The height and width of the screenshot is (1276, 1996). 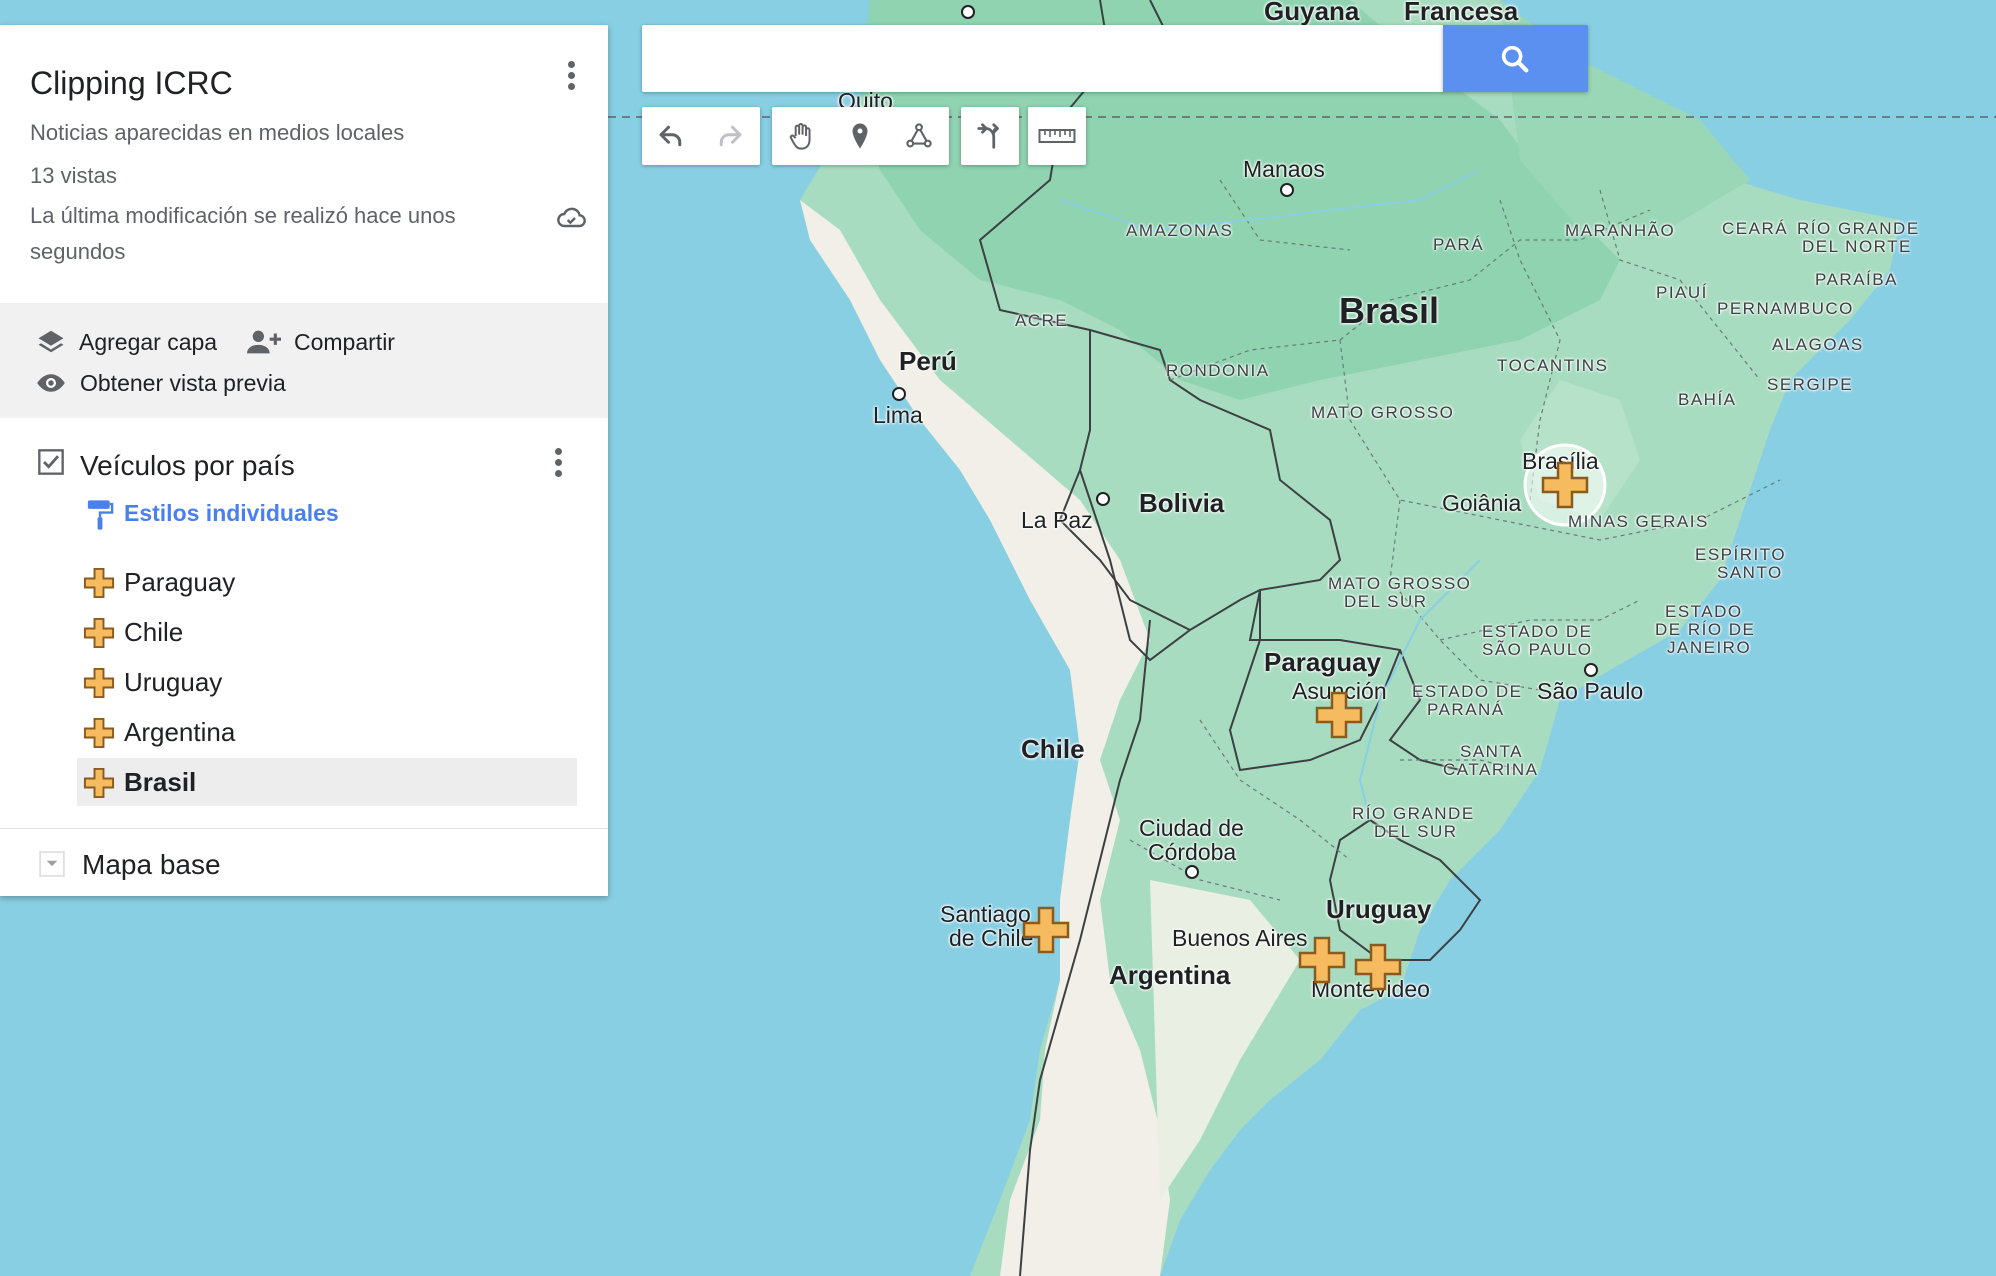 What do you see at coordinates (1705, 629) in the screenshot?
I see `map-label-rio-janeiro-line2: DE RÍO DE` at bounding box center [1705, 629].